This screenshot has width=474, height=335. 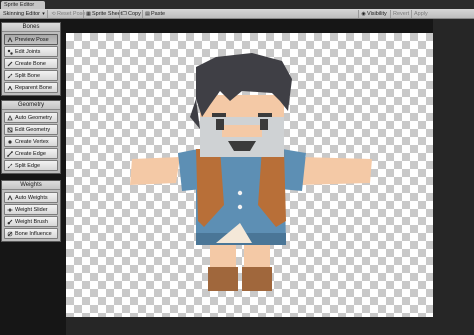 I want to click on reset-icon: ⟲, so click(x=53, y=13).